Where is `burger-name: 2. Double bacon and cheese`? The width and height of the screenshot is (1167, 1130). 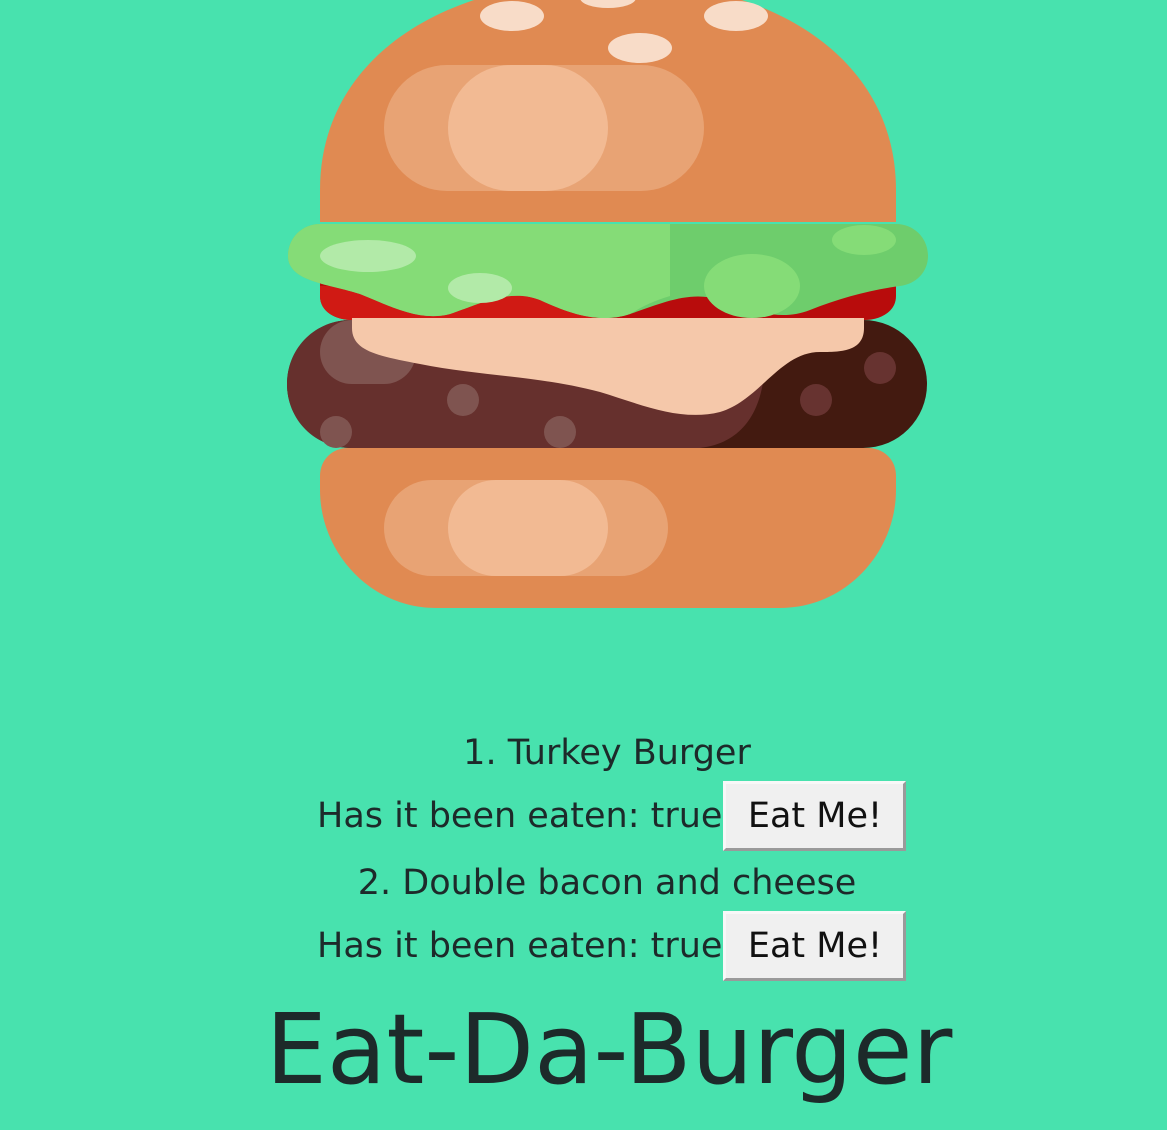 burger-name: 2. Double bacon and cheese is located at coordinates (607, 883).